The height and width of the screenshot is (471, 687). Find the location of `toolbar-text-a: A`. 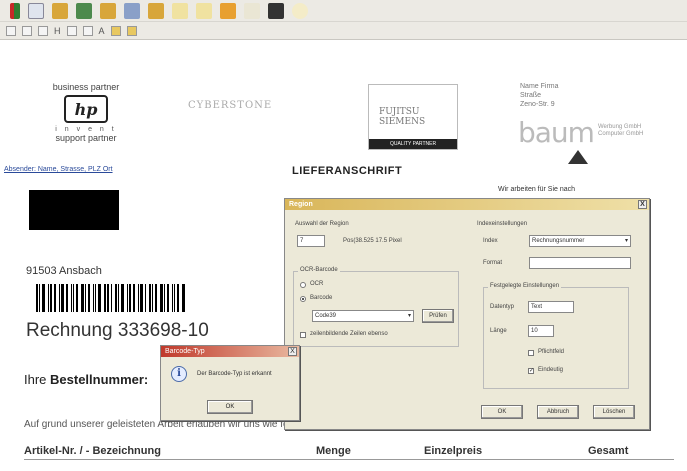

toolbar-text-a: A is located at coordinates (102, 31).